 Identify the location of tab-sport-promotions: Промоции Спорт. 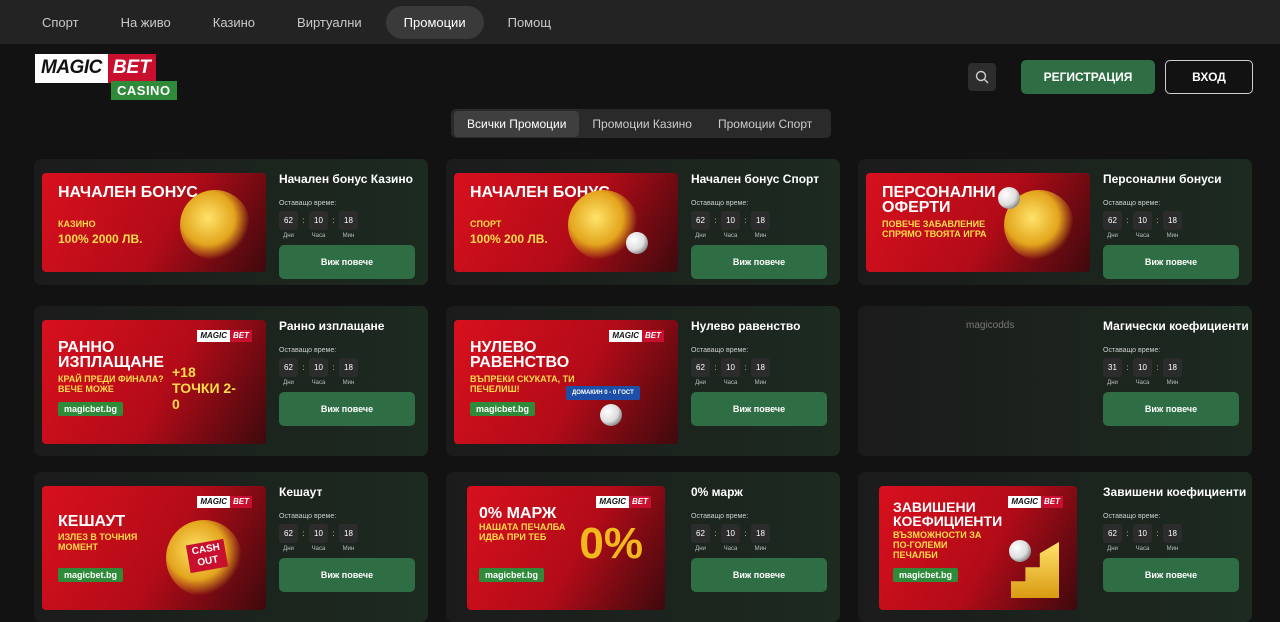
(765, 124).